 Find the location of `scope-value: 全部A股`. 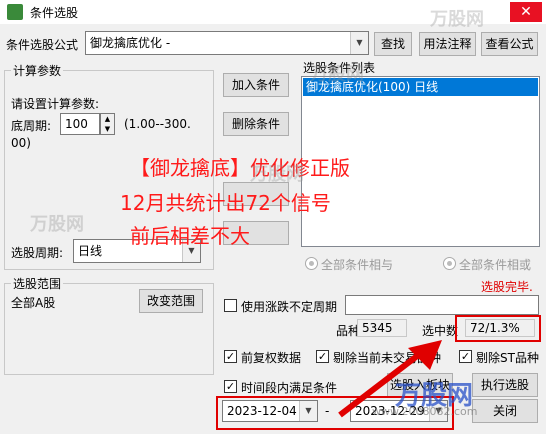

scope-value: 全部A股 is located at coordinates (33, 303).